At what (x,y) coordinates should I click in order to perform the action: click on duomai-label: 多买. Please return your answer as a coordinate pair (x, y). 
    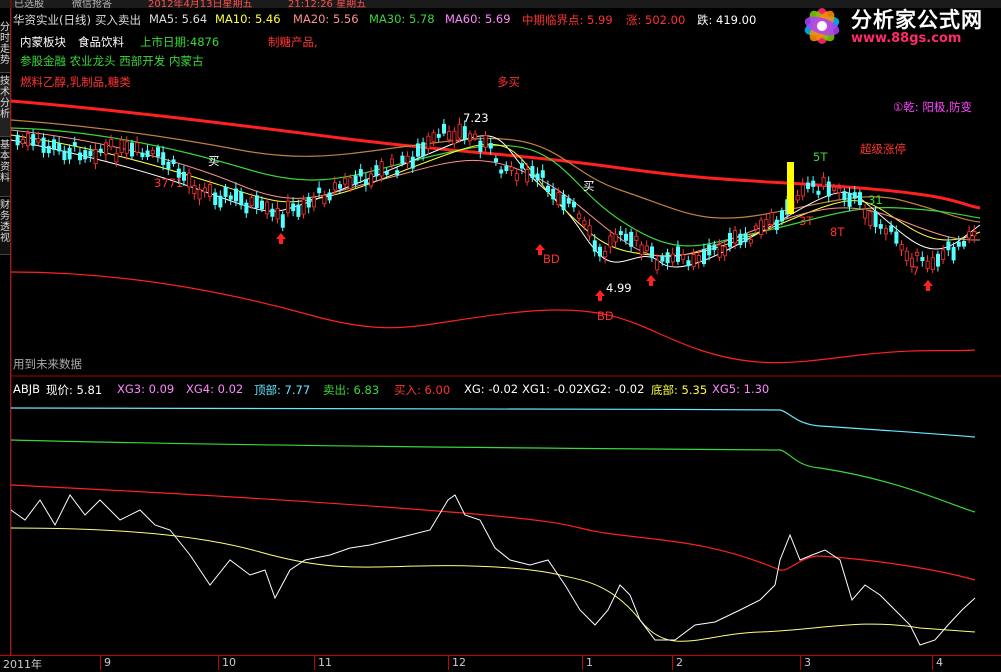
    Looking at the image, I should click on (508, 82).